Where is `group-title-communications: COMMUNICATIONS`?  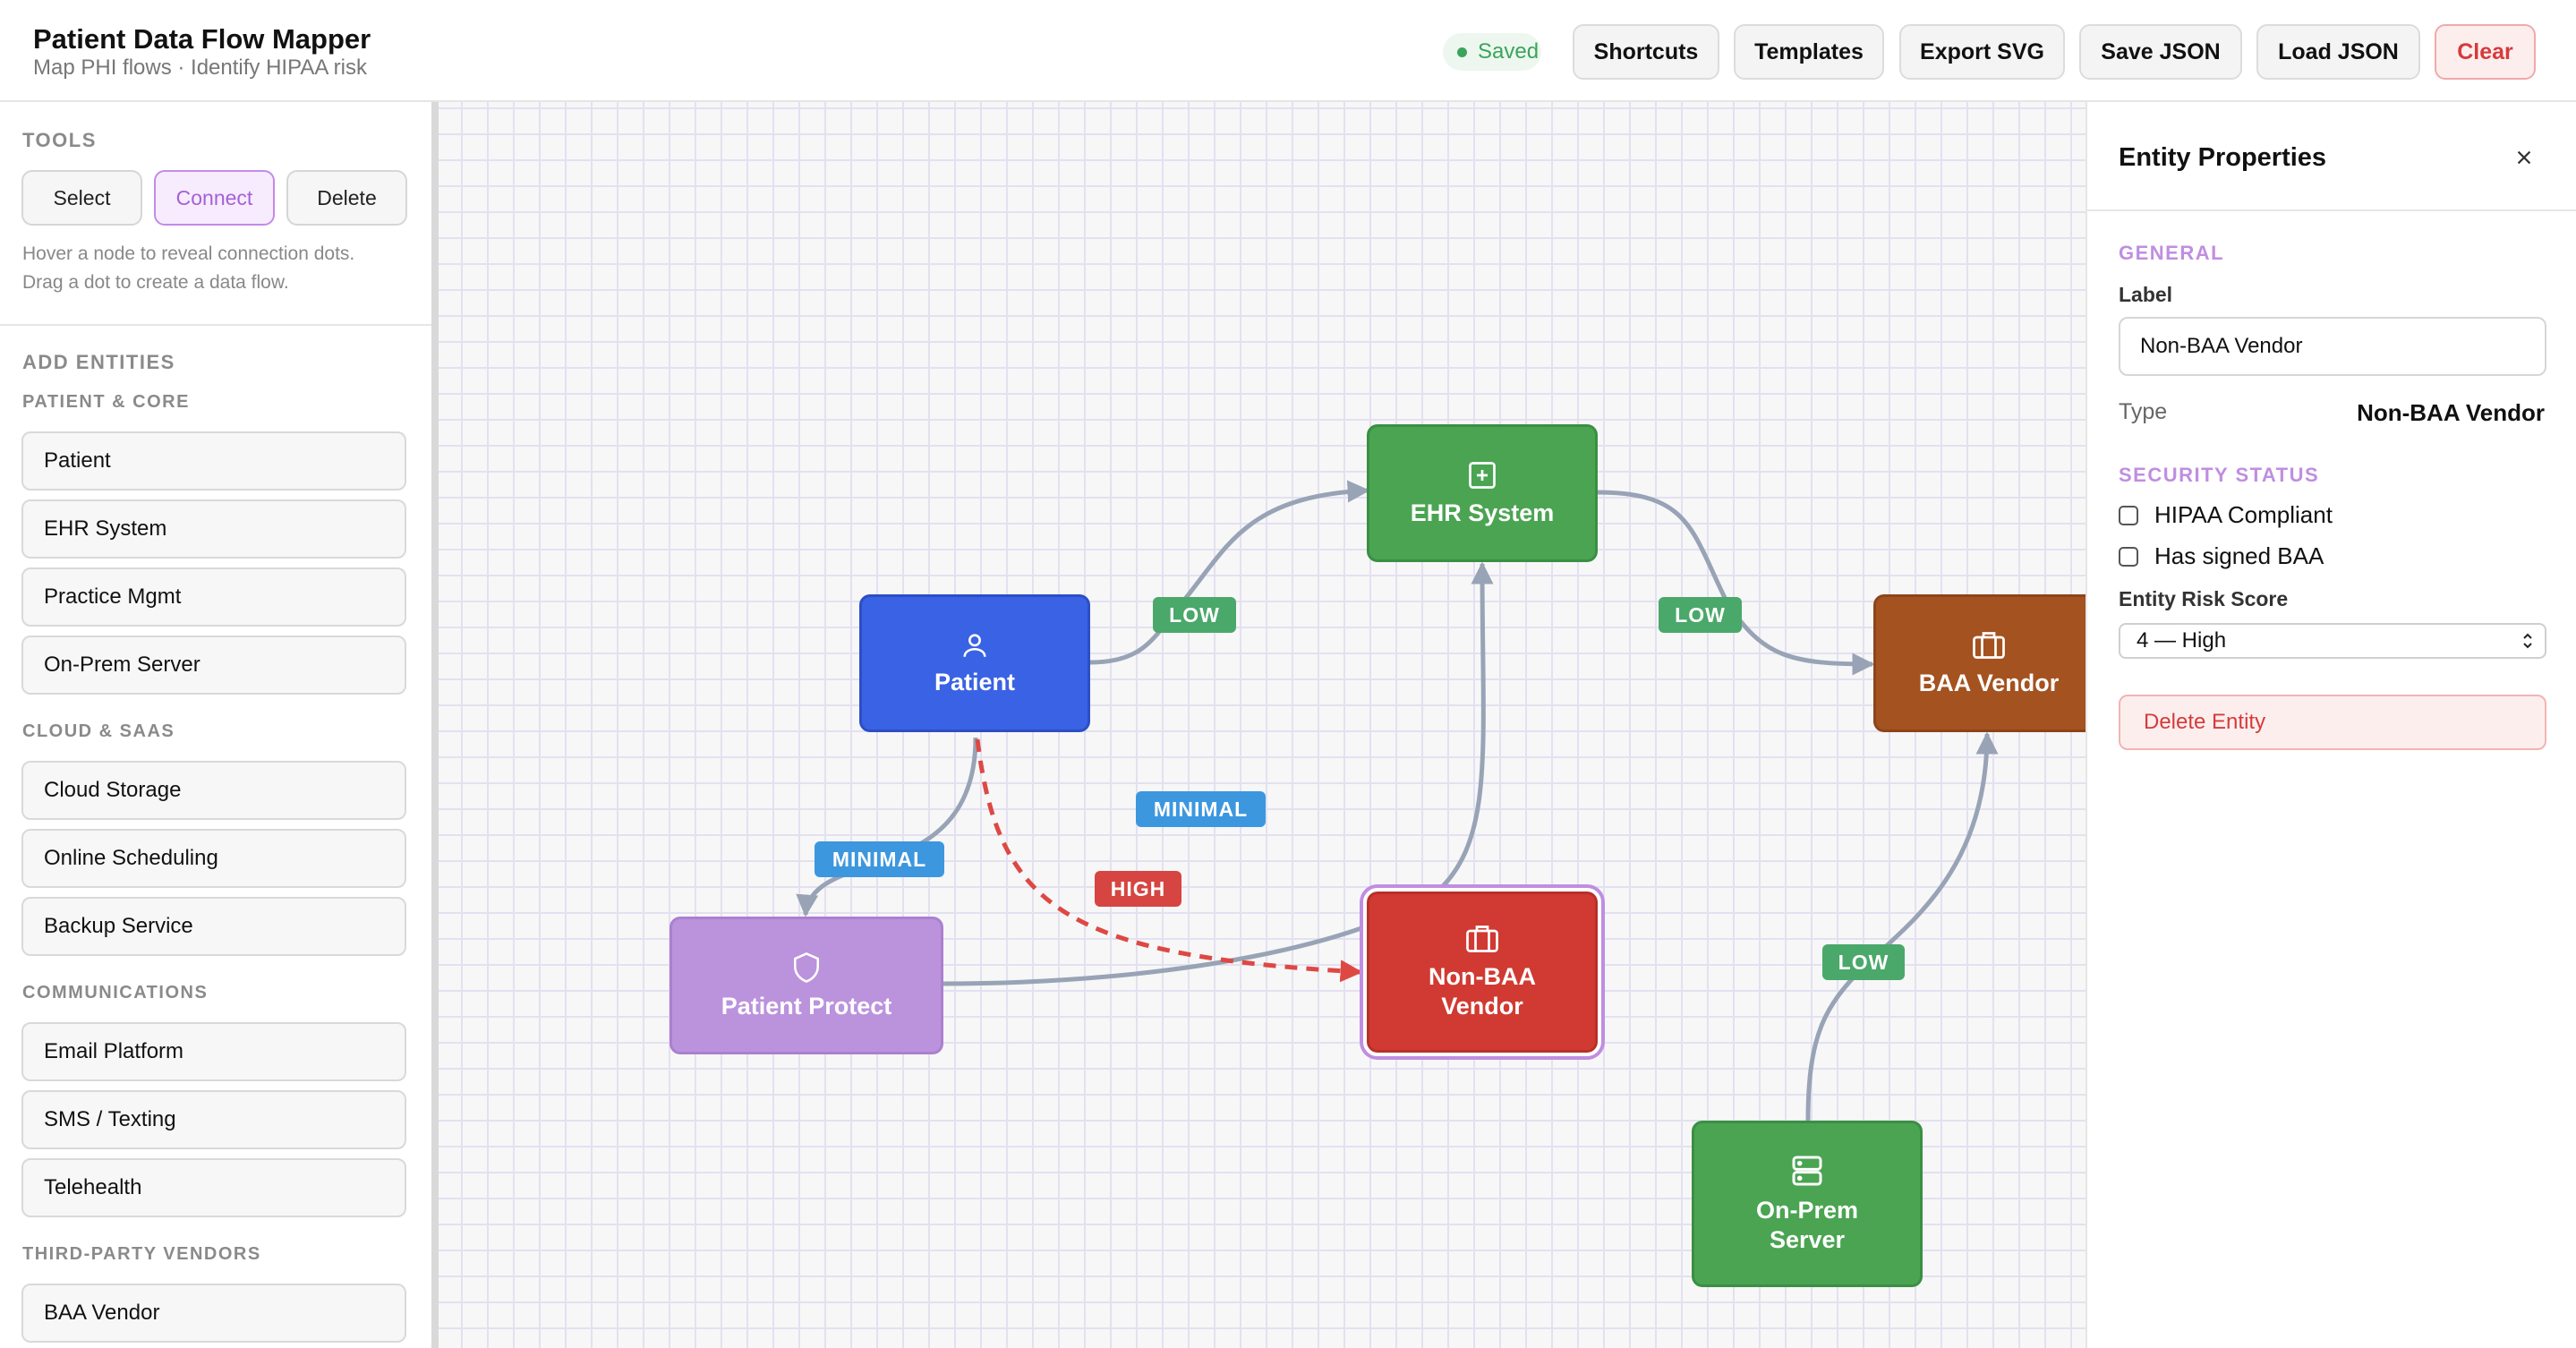
group-title-communications: COMMUNICATIONS is located at coordinates (115, 993).